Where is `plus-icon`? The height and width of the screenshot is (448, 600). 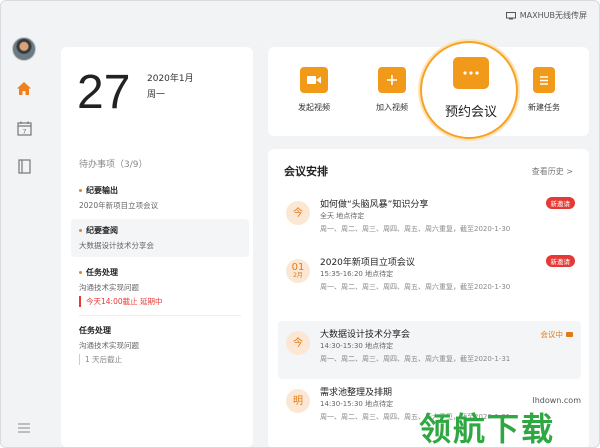
plus-icon is located at coordinates (392, 80).